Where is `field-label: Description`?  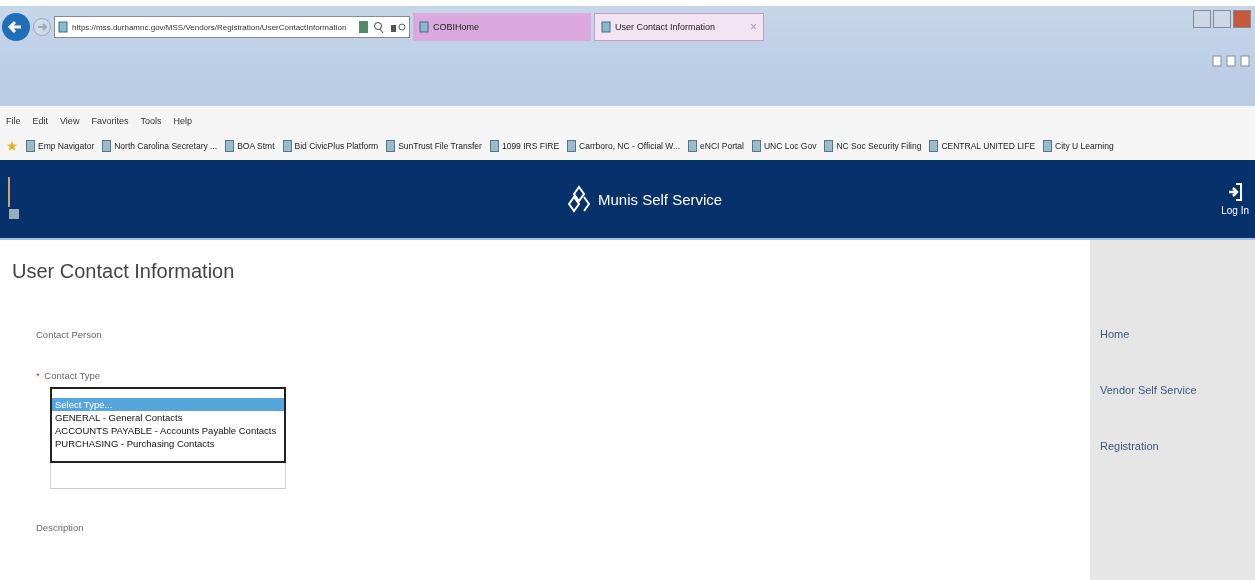
field-label: Description is located at coordinates (60, 527).